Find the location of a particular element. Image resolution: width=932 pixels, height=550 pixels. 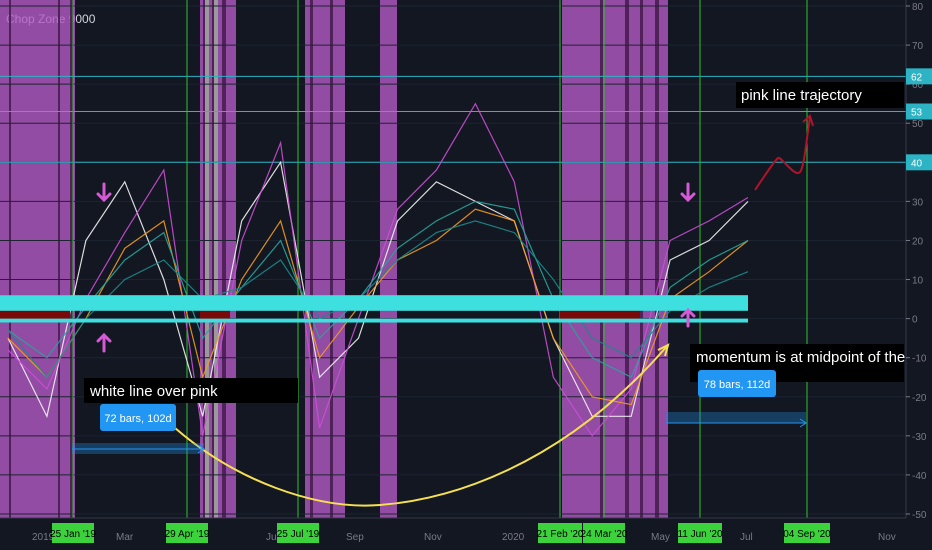

date-tag-label: 24 Mar '20 is located at coordinates (604, 534).